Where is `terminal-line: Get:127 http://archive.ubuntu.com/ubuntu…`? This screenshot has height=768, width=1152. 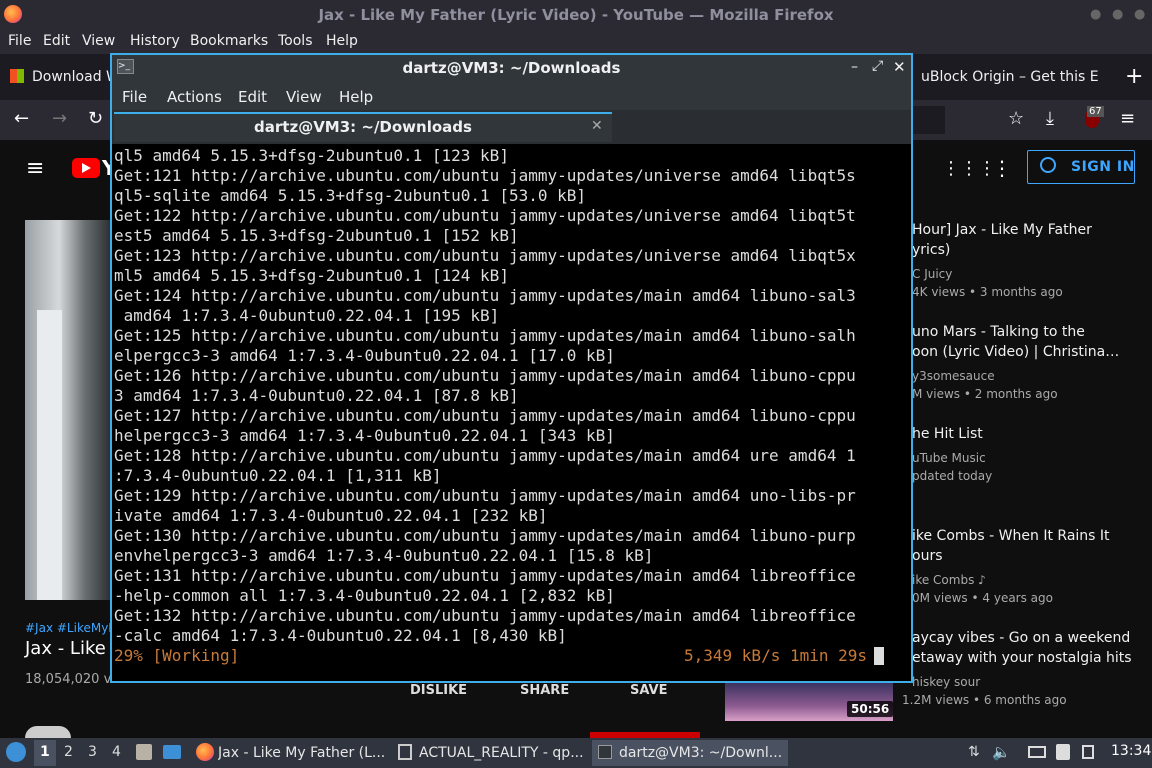
terminal-line: Get:127 http://archive.ubuntu.com/ubuntu… is located at coordinates (485, 415).